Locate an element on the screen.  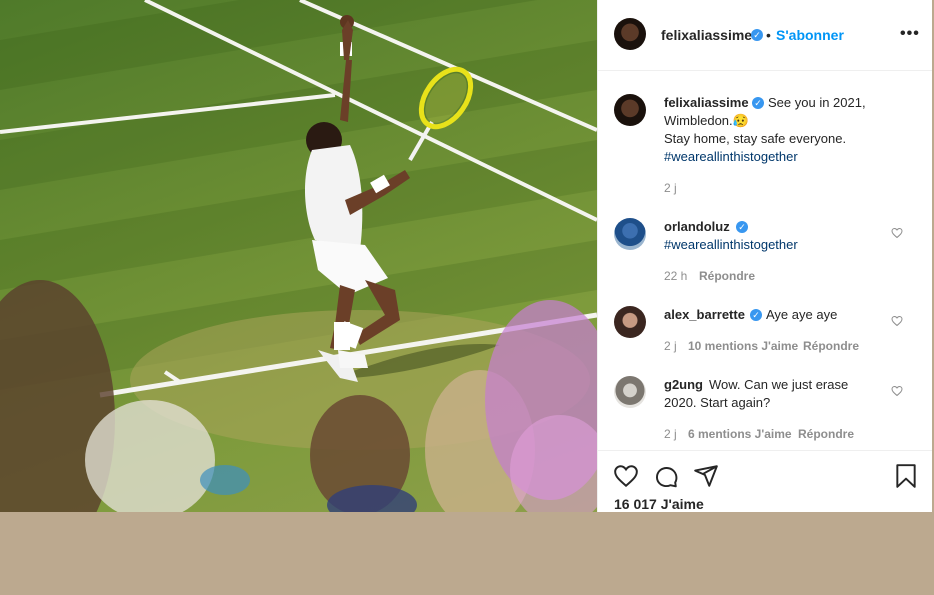
heart-icon is located at coordinates (626, 476).